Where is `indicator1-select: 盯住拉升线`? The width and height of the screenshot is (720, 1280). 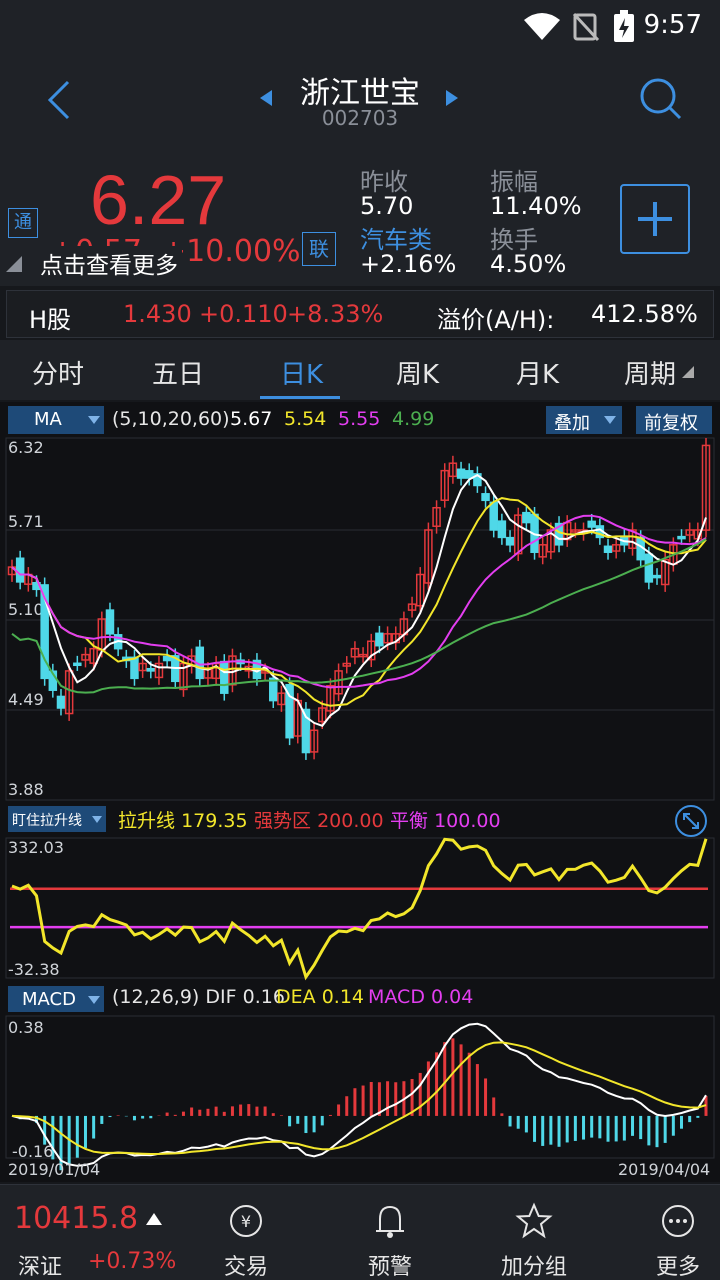 indicator1-select: 盯住拉升线 is located at coordinates (57, 819).